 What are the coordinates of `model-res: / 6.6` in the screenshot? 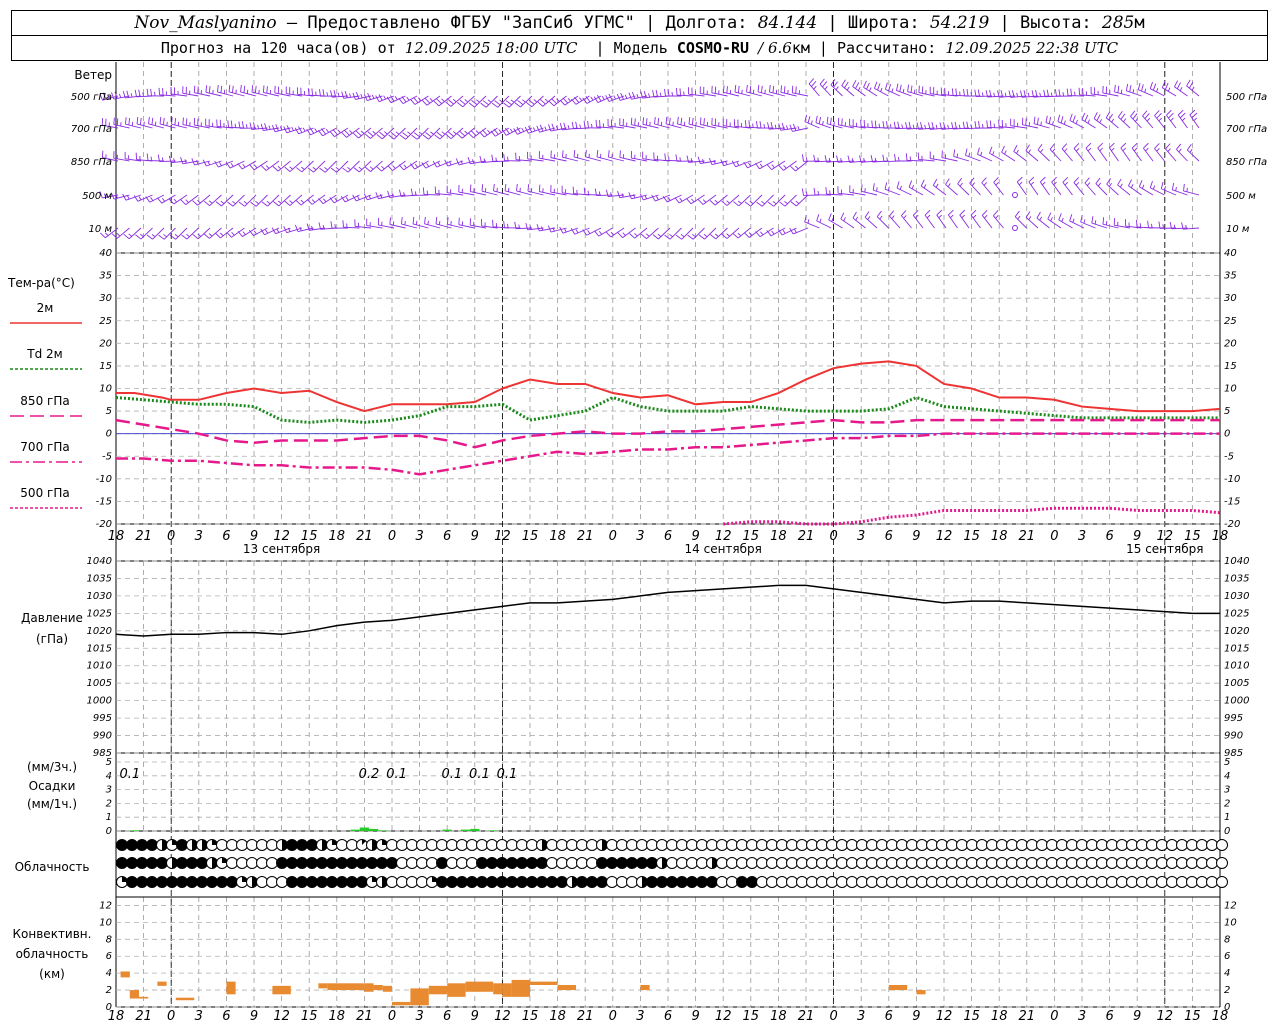 It's located at (775, 48).